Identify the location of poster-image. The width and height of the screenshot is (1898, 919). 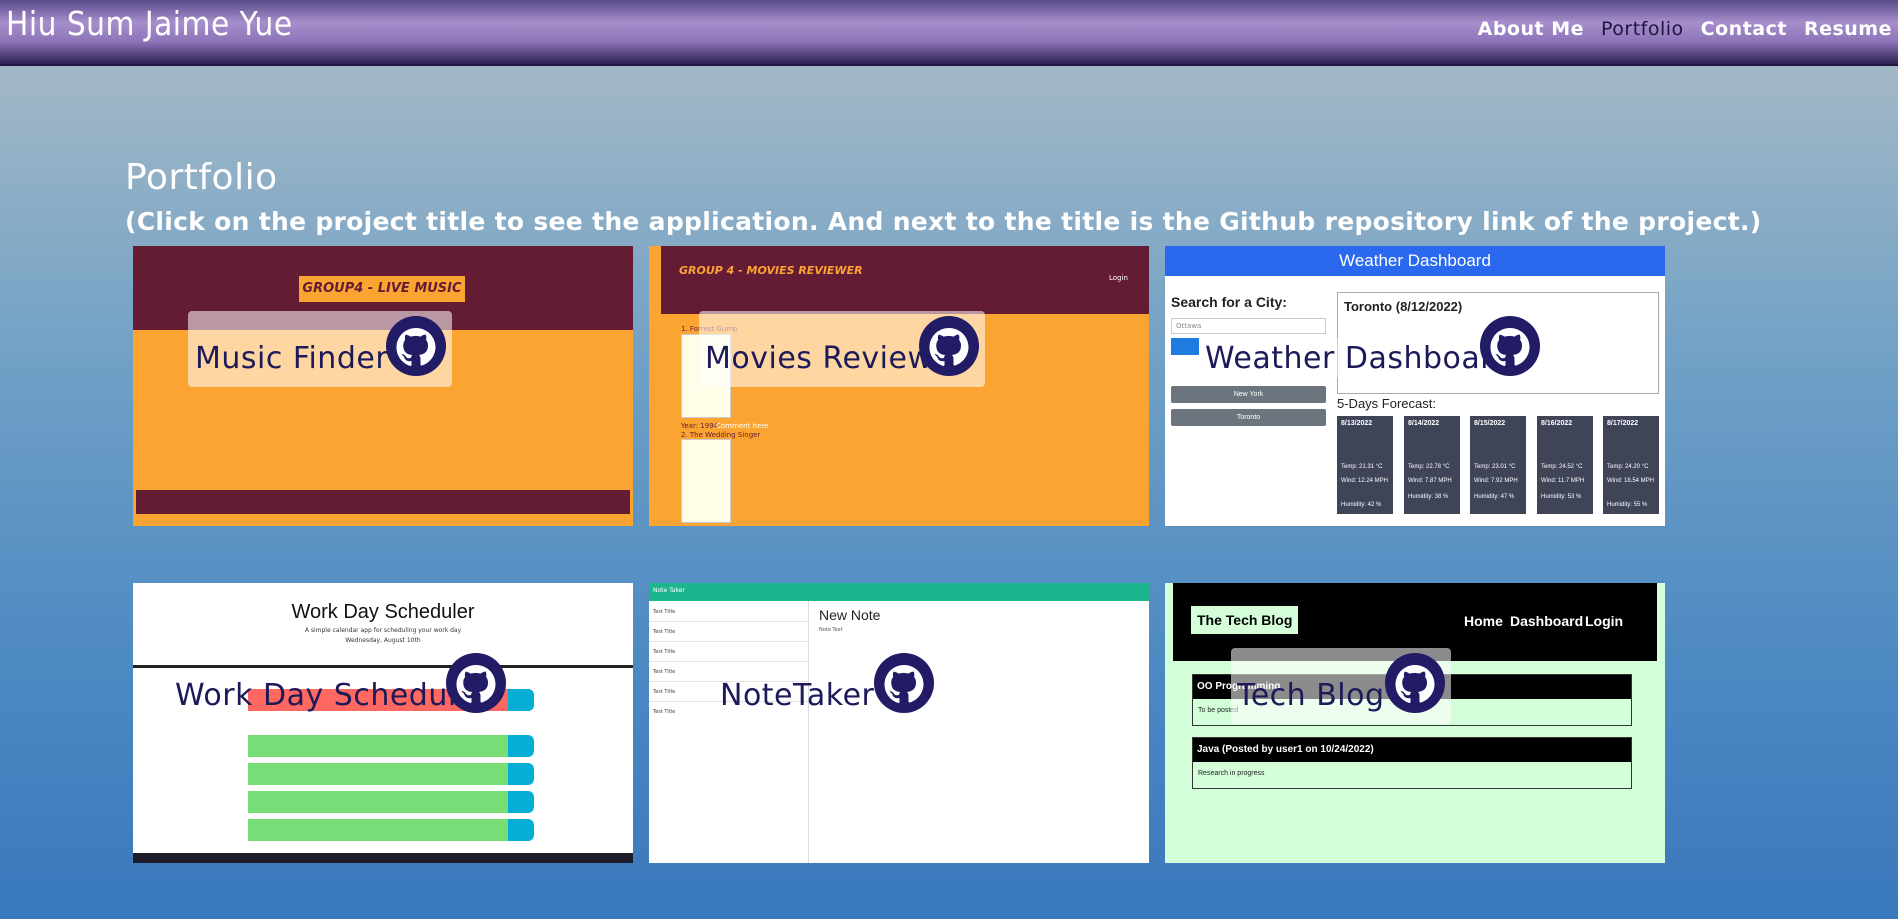
(706, 481).